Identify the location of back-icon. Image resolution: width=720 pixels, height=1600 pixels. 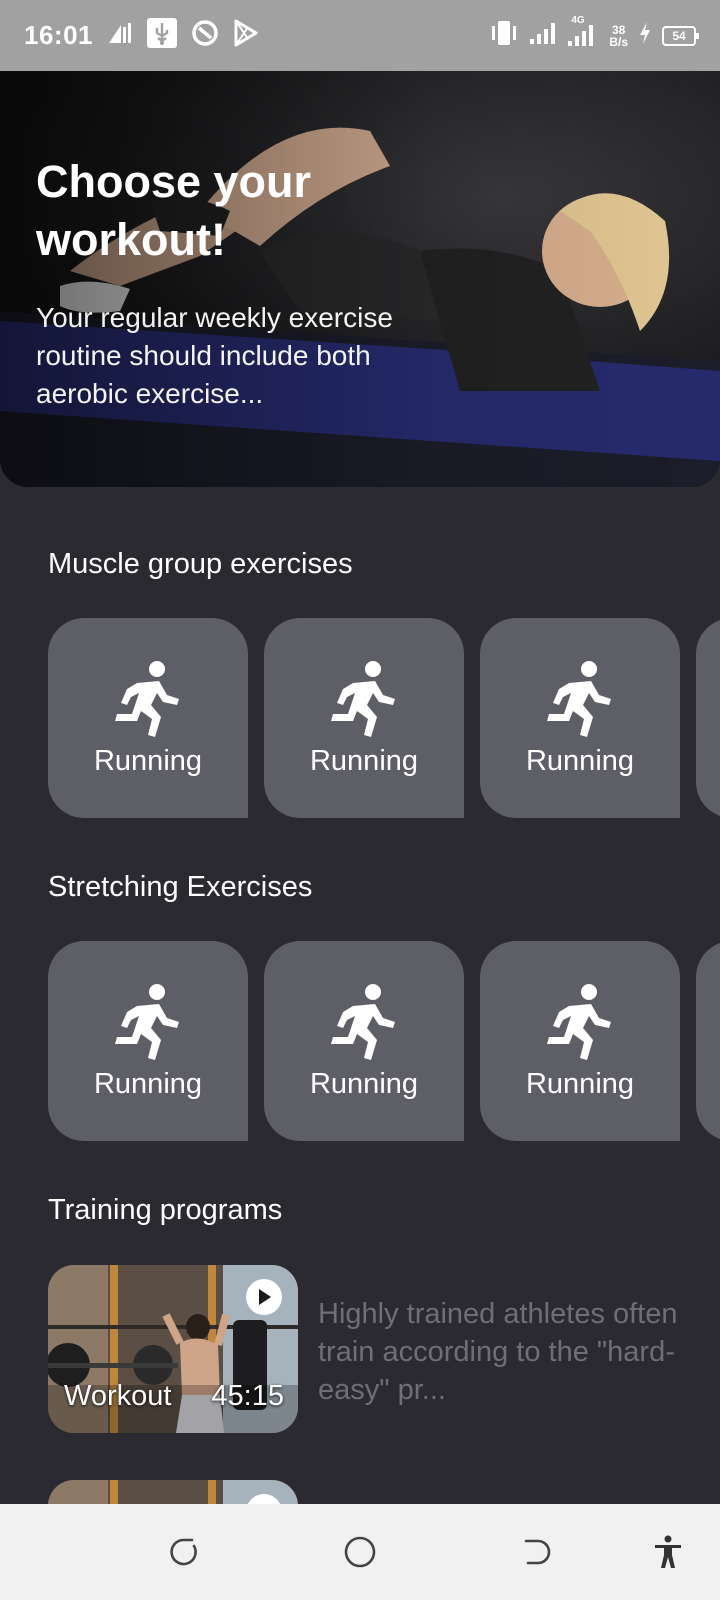
(537, 1552).